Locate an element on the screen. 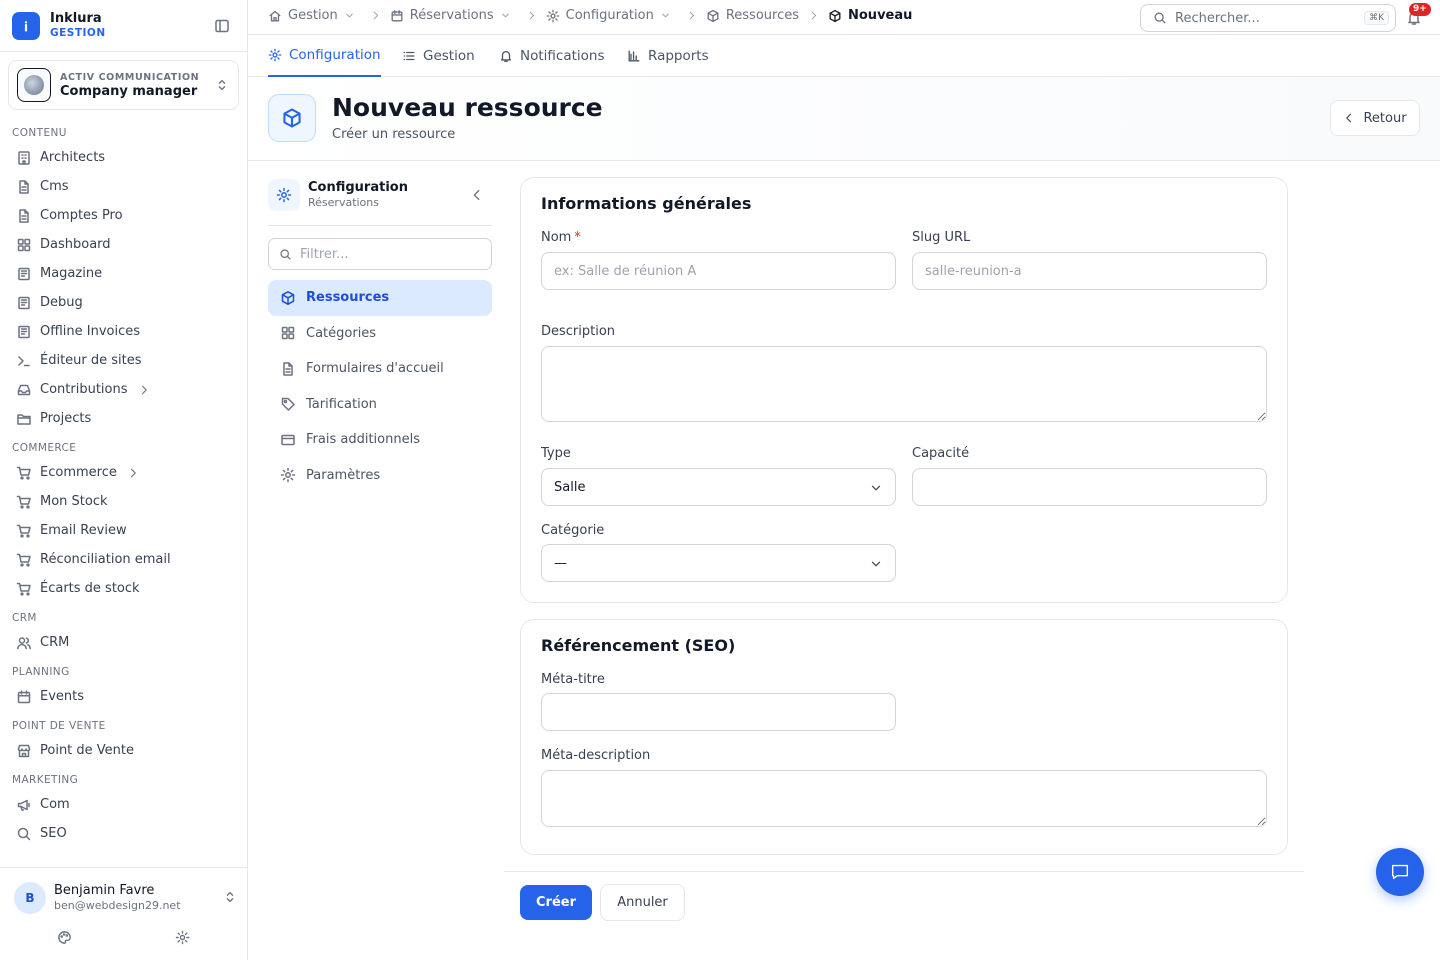 The width and height of the screenshot is (1440, 960). sidebar-item-magazine: Magazine is located at coordinates (123, 273).